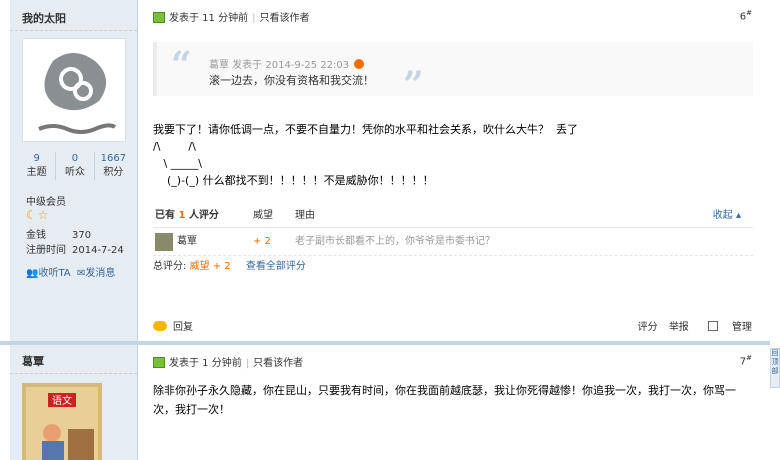  Describe the element at coordinates (452, 362) in the screenshot. I see `post-header: 发表于 1 分钟前 | 只看该作者 7#` at that location.